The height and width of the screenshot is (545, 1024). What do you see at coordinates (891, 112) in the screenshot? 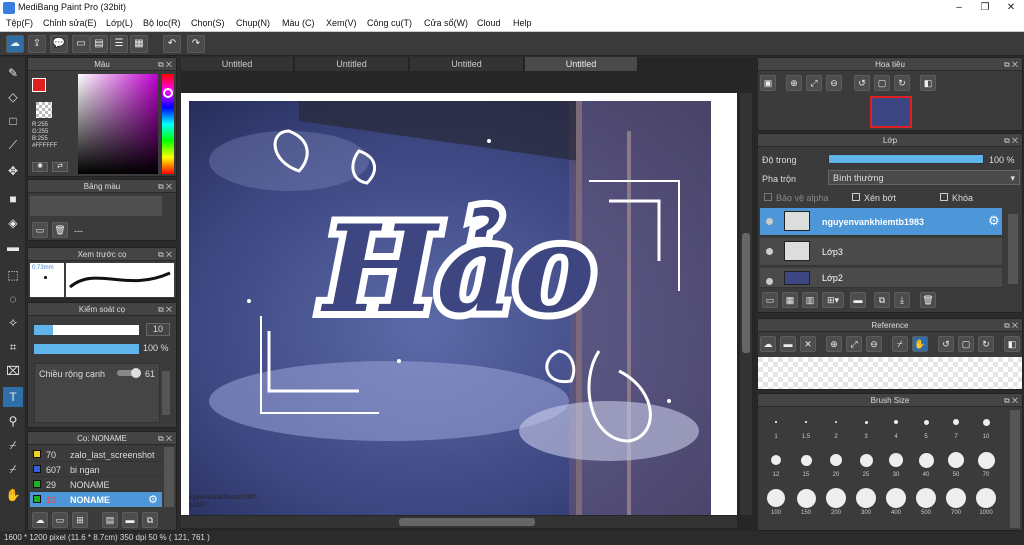
I see `navigator-thumbnail` at bounding box center [891, 112].